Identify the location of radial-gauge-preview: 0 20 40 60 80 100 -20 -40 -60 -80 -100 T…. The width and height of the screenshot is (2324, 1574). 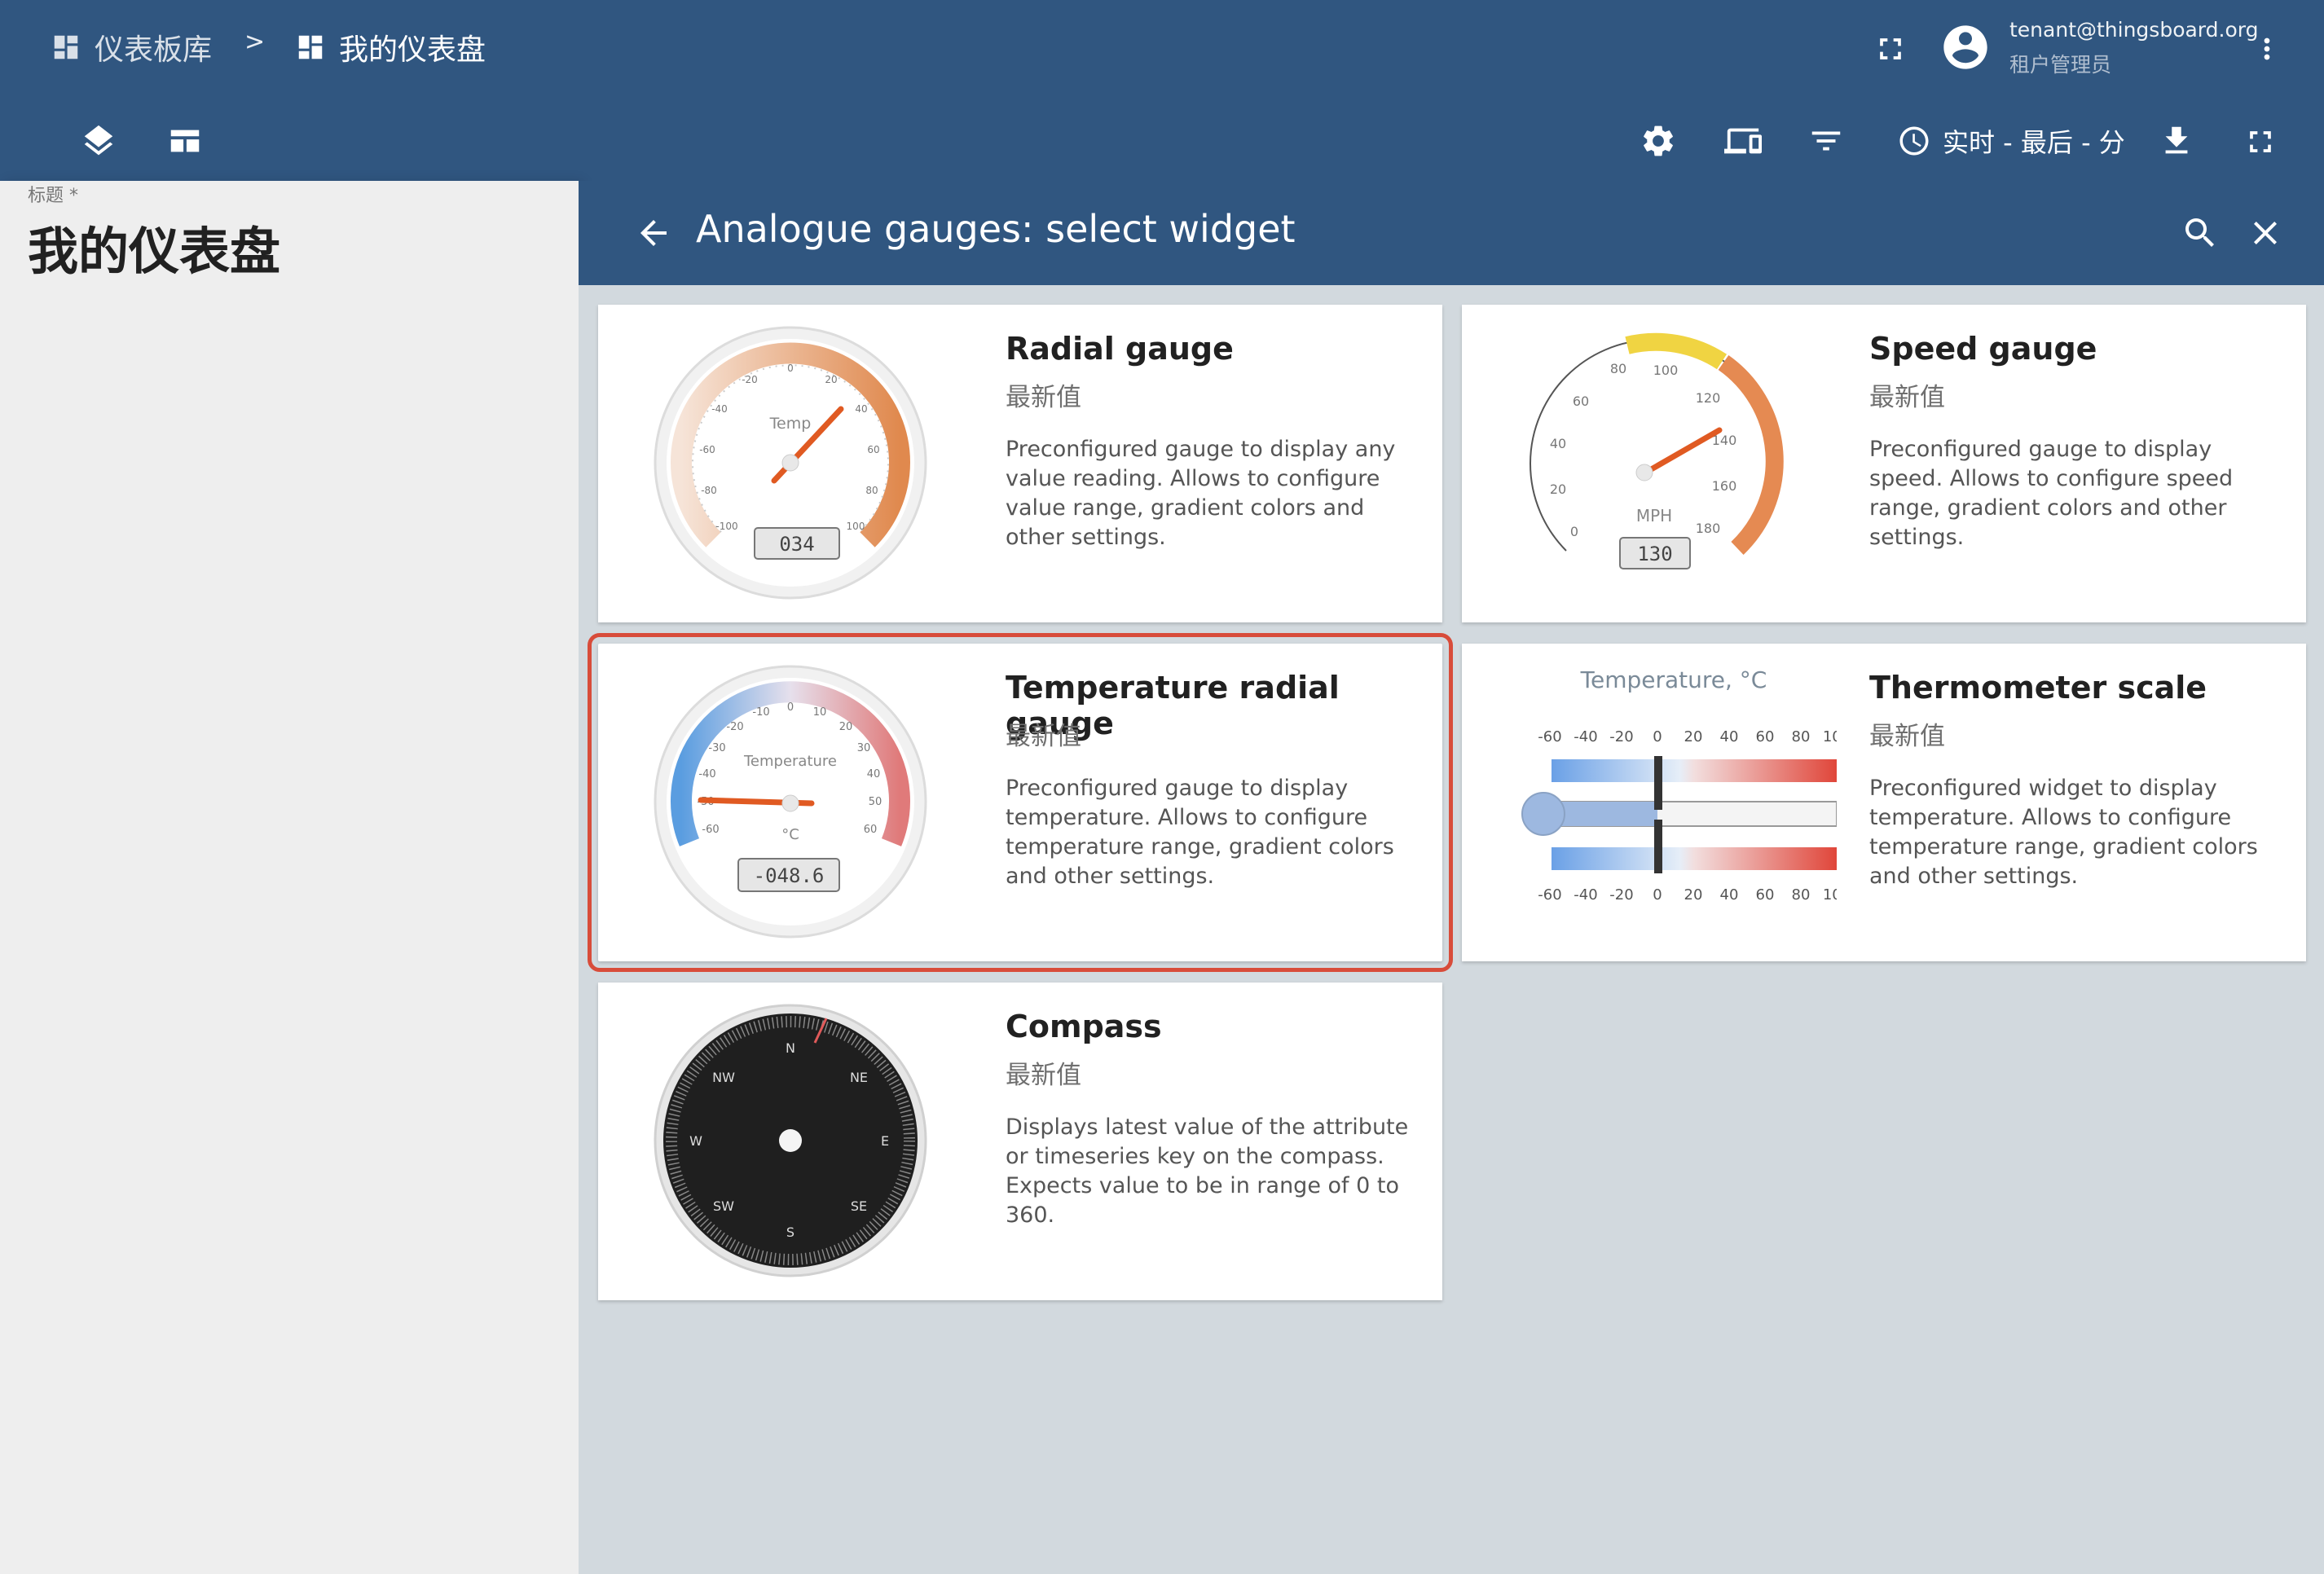
(791, 463).